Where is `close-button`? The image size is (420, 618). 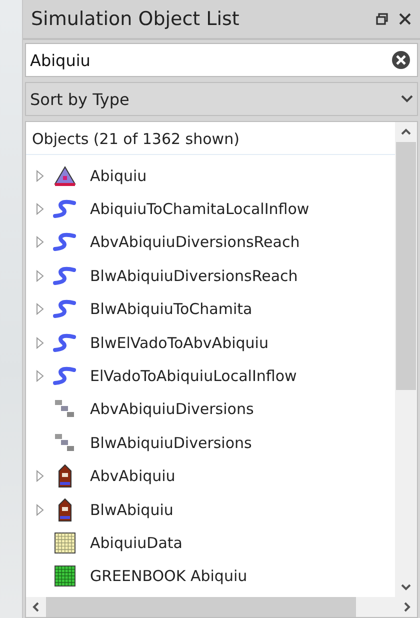
close-button is located at coordinates (405, 19).